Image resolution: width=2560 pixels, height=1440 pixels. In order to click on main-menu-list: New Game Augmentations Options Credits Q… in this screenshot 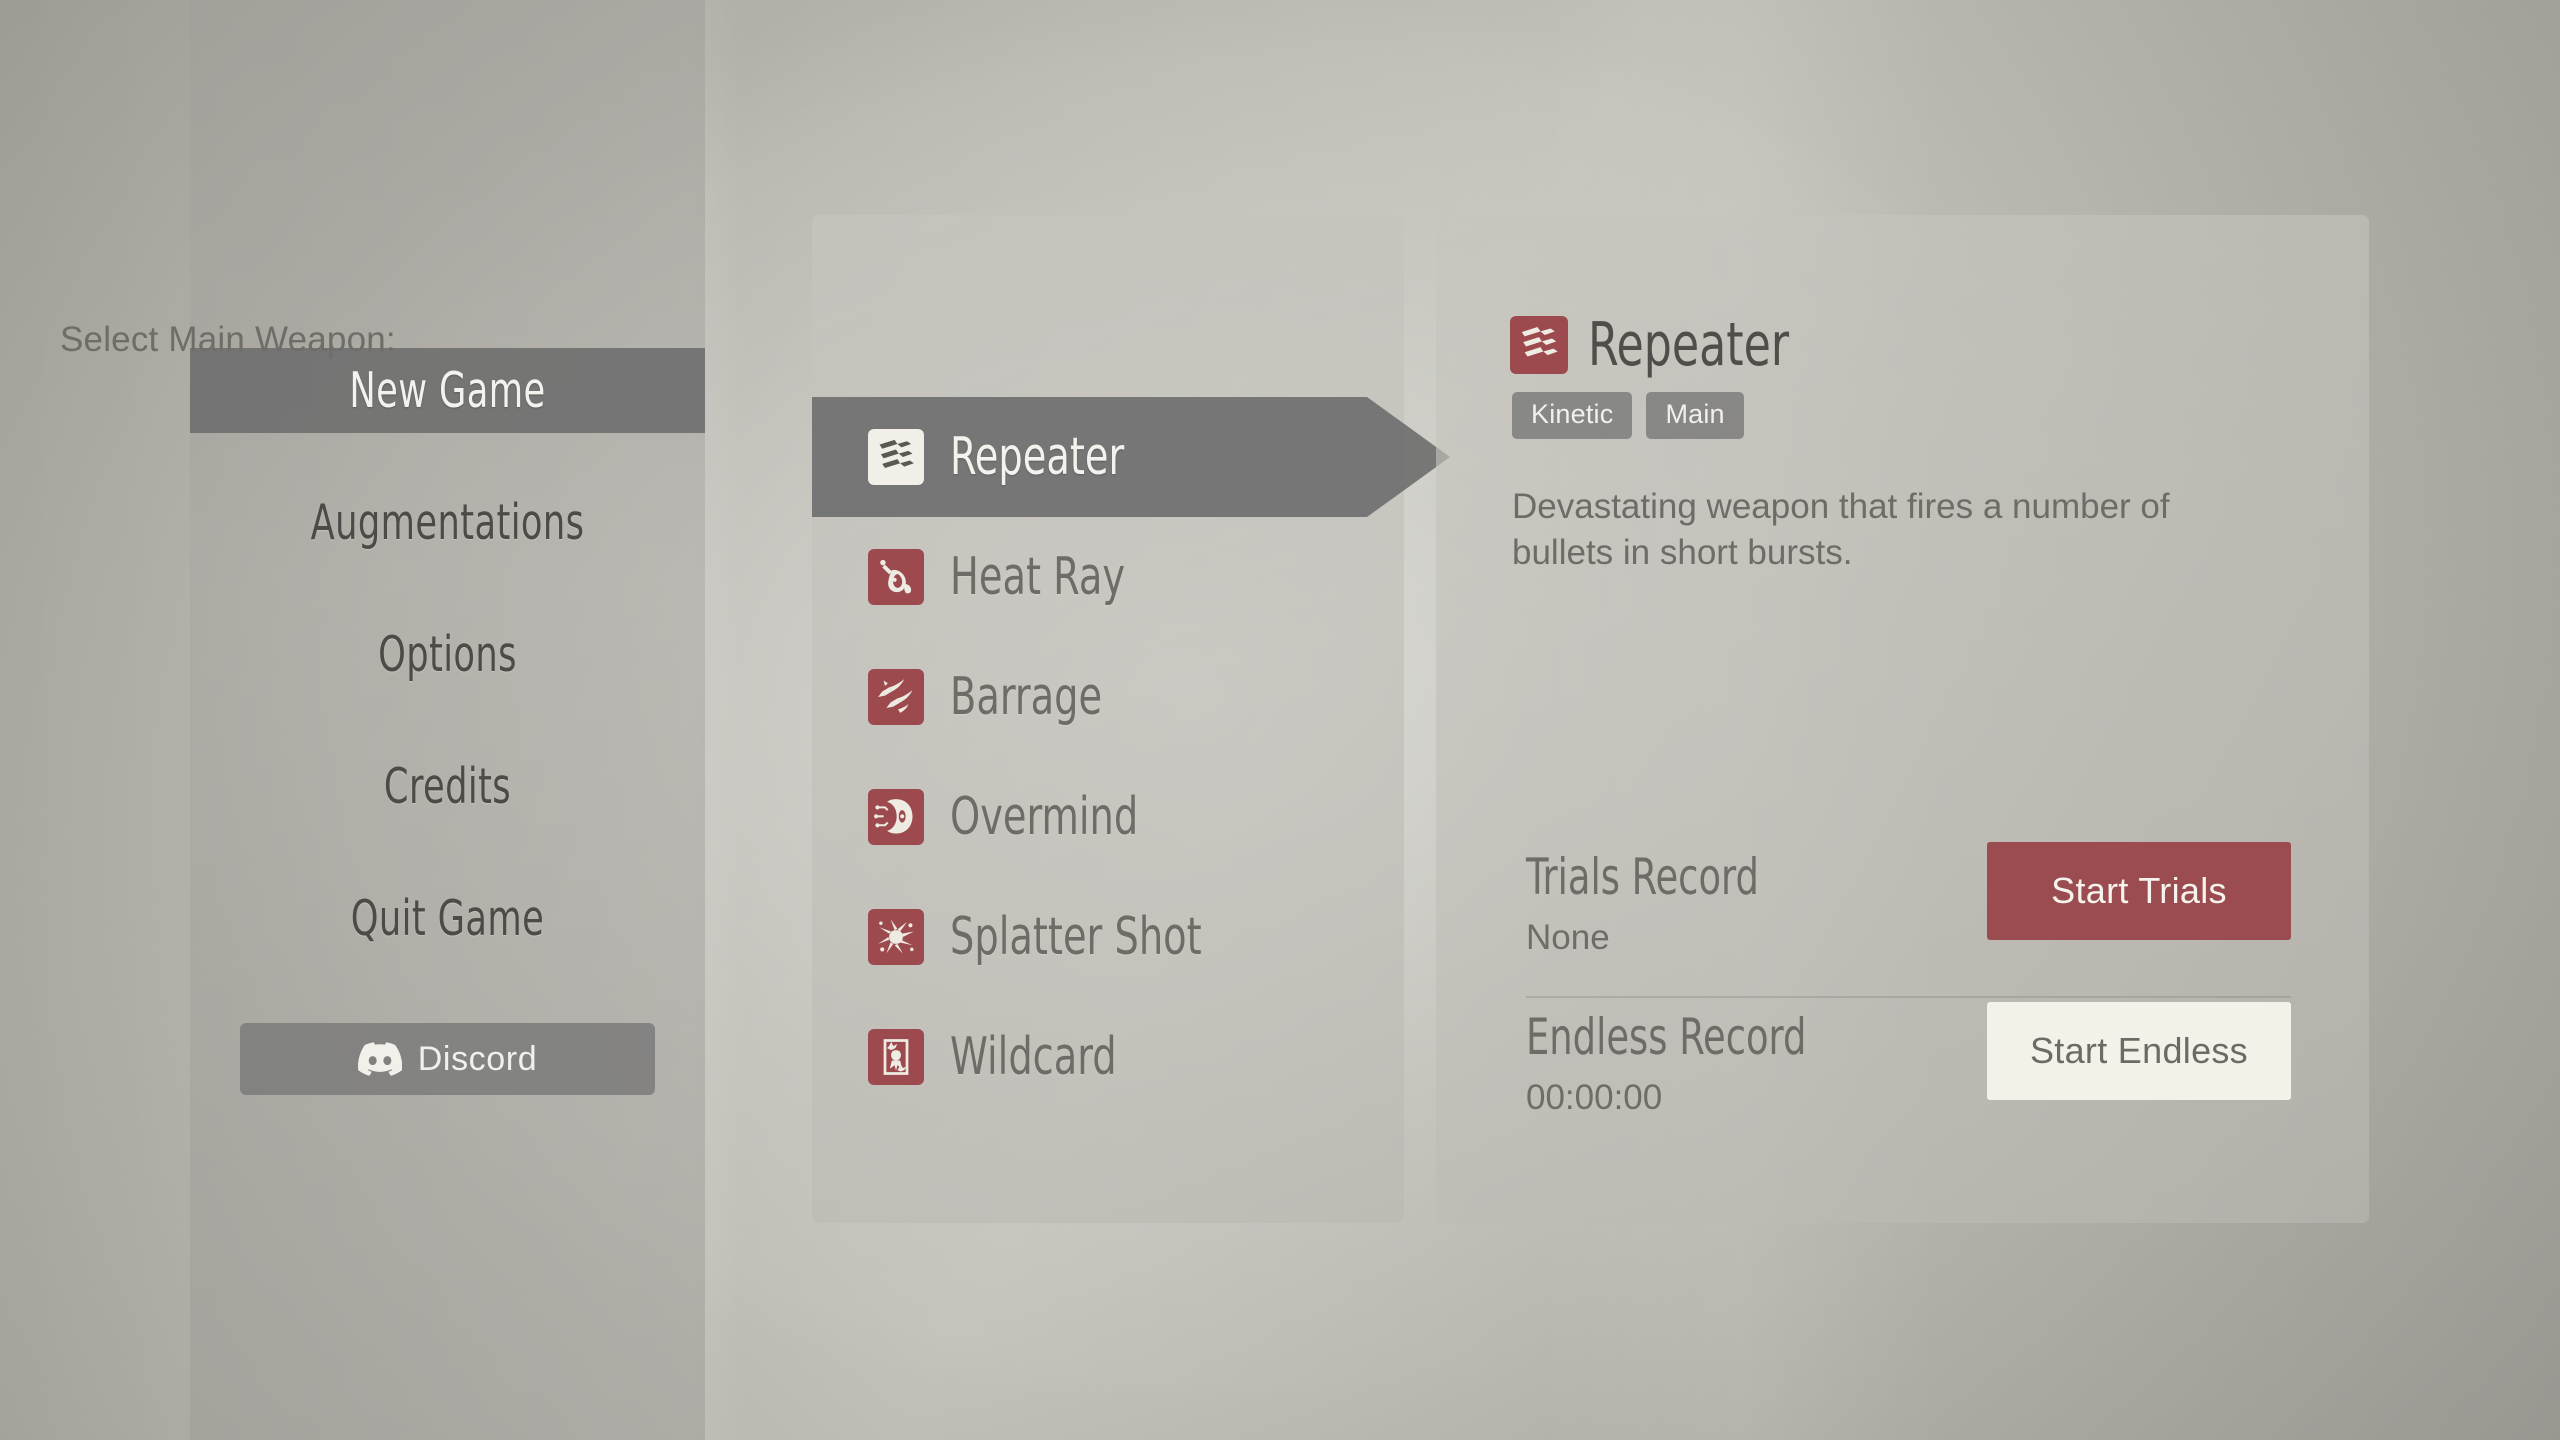, I will do `click(447, 654)`.